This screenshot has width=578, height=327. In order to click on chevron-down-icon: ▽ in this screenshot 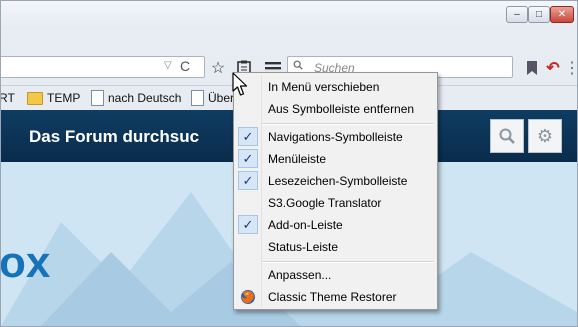, I will do `click(168, 65)`.